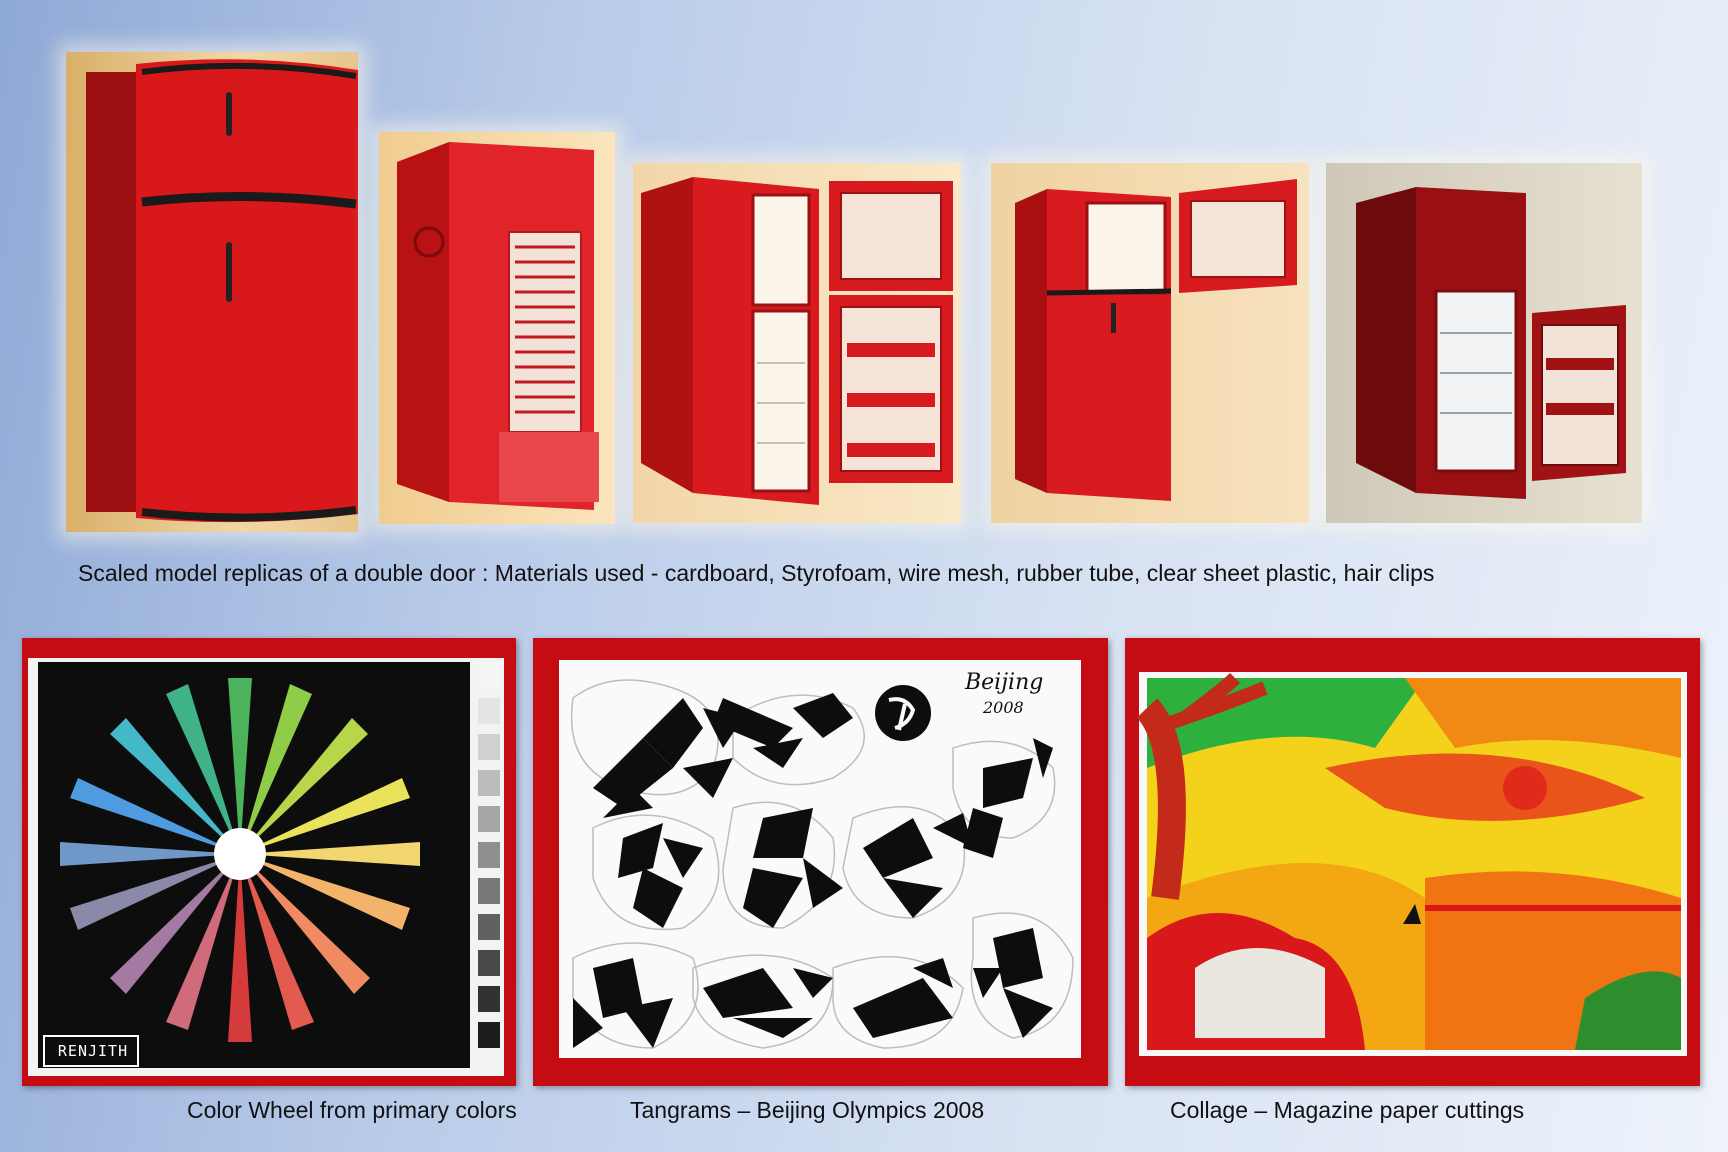 This screenshot has width=1728, height=1152. I want to click on tangrams-caption: Tangrams – Beijing Olympics 2008, so click(807, 1110).